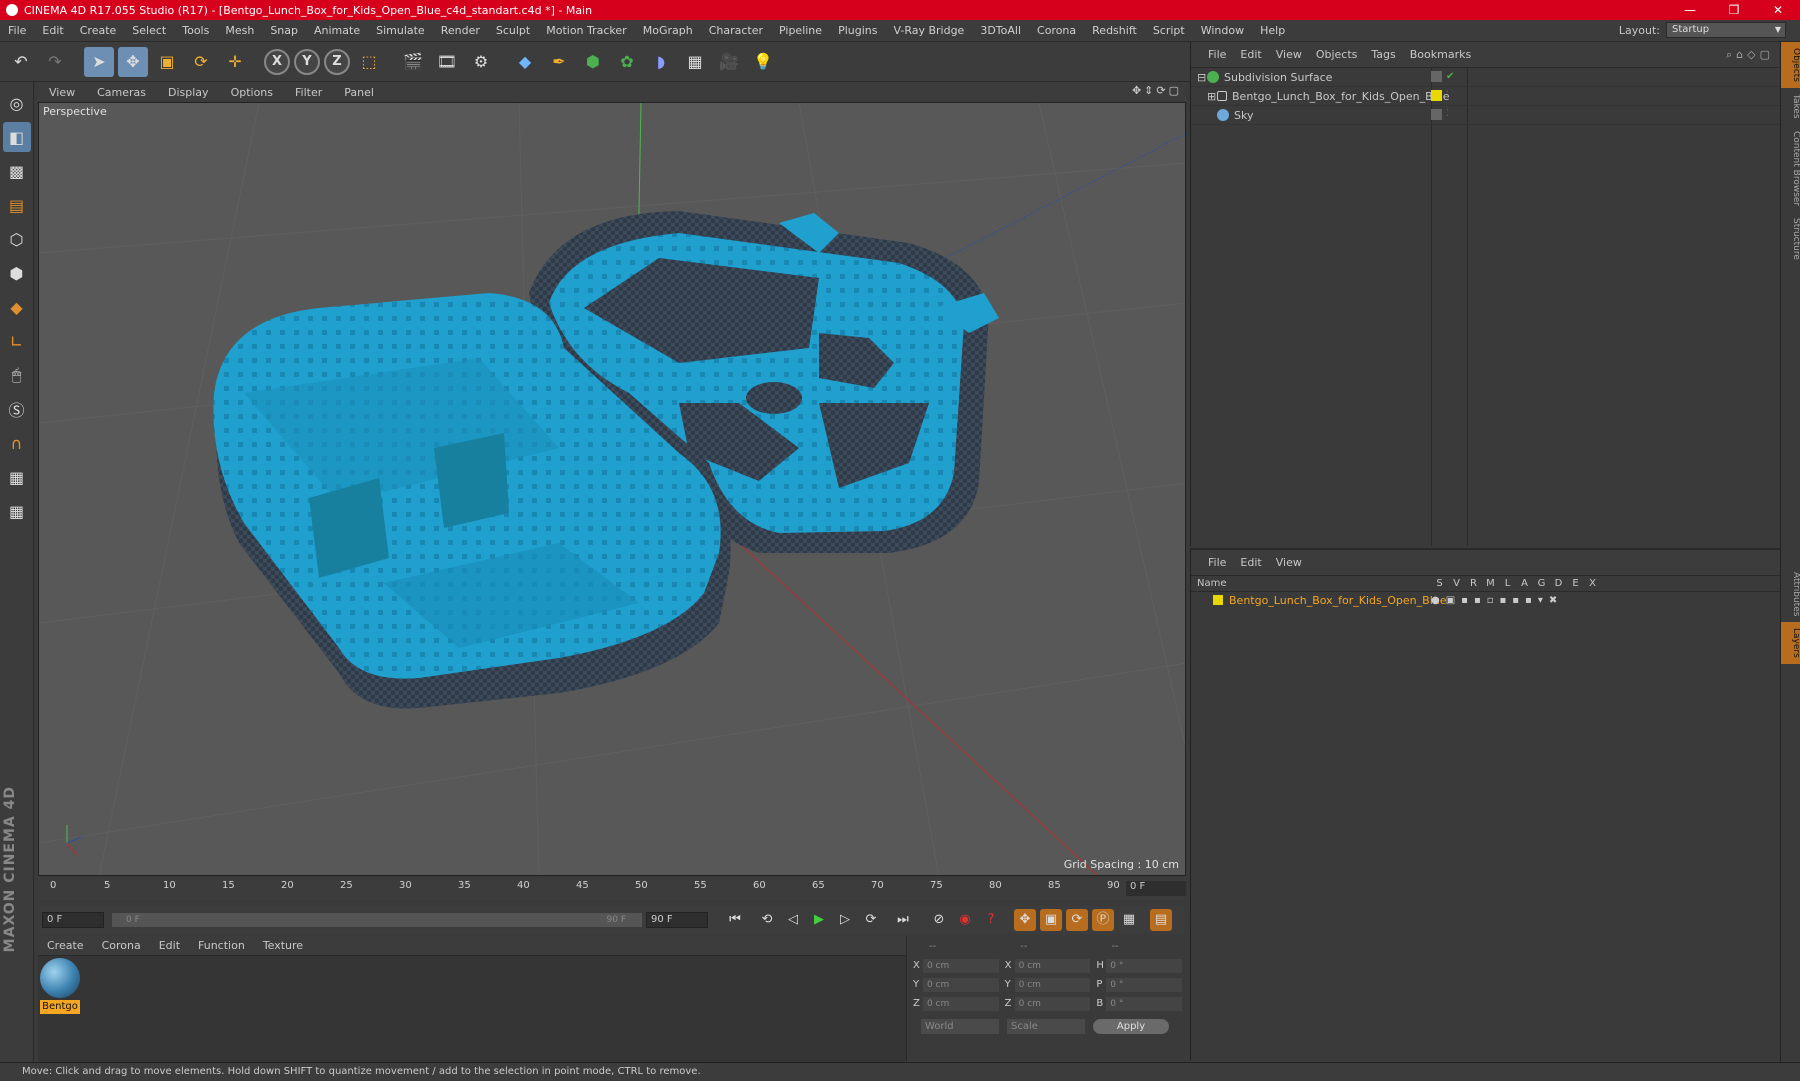  Describe the element at coordinates (793, 920) in the screenshot. I see `previous-frame-icon: ◁` at that location.